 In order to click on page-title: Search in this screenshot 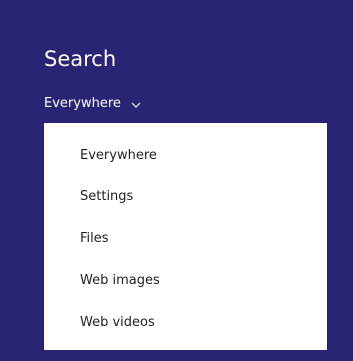, I will do `click(80, 59)`.